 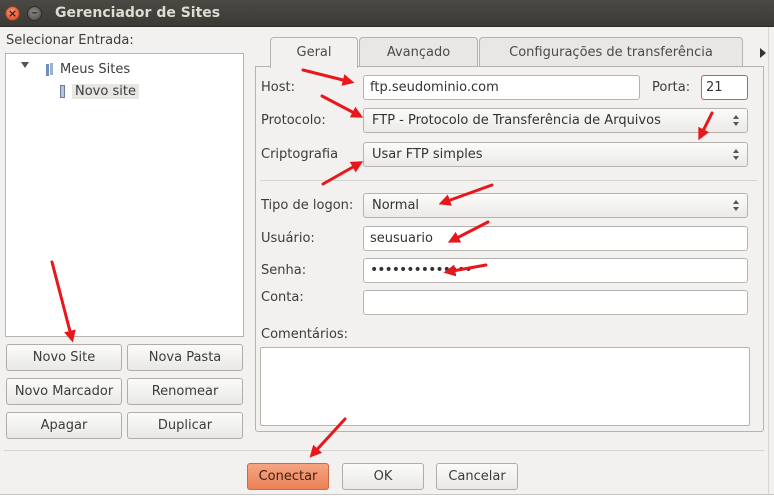 What do you see at coordinates (396, 205) in the screenshot?
I see `logon-type-select-value: Normal` at bounding box center [396, 205].